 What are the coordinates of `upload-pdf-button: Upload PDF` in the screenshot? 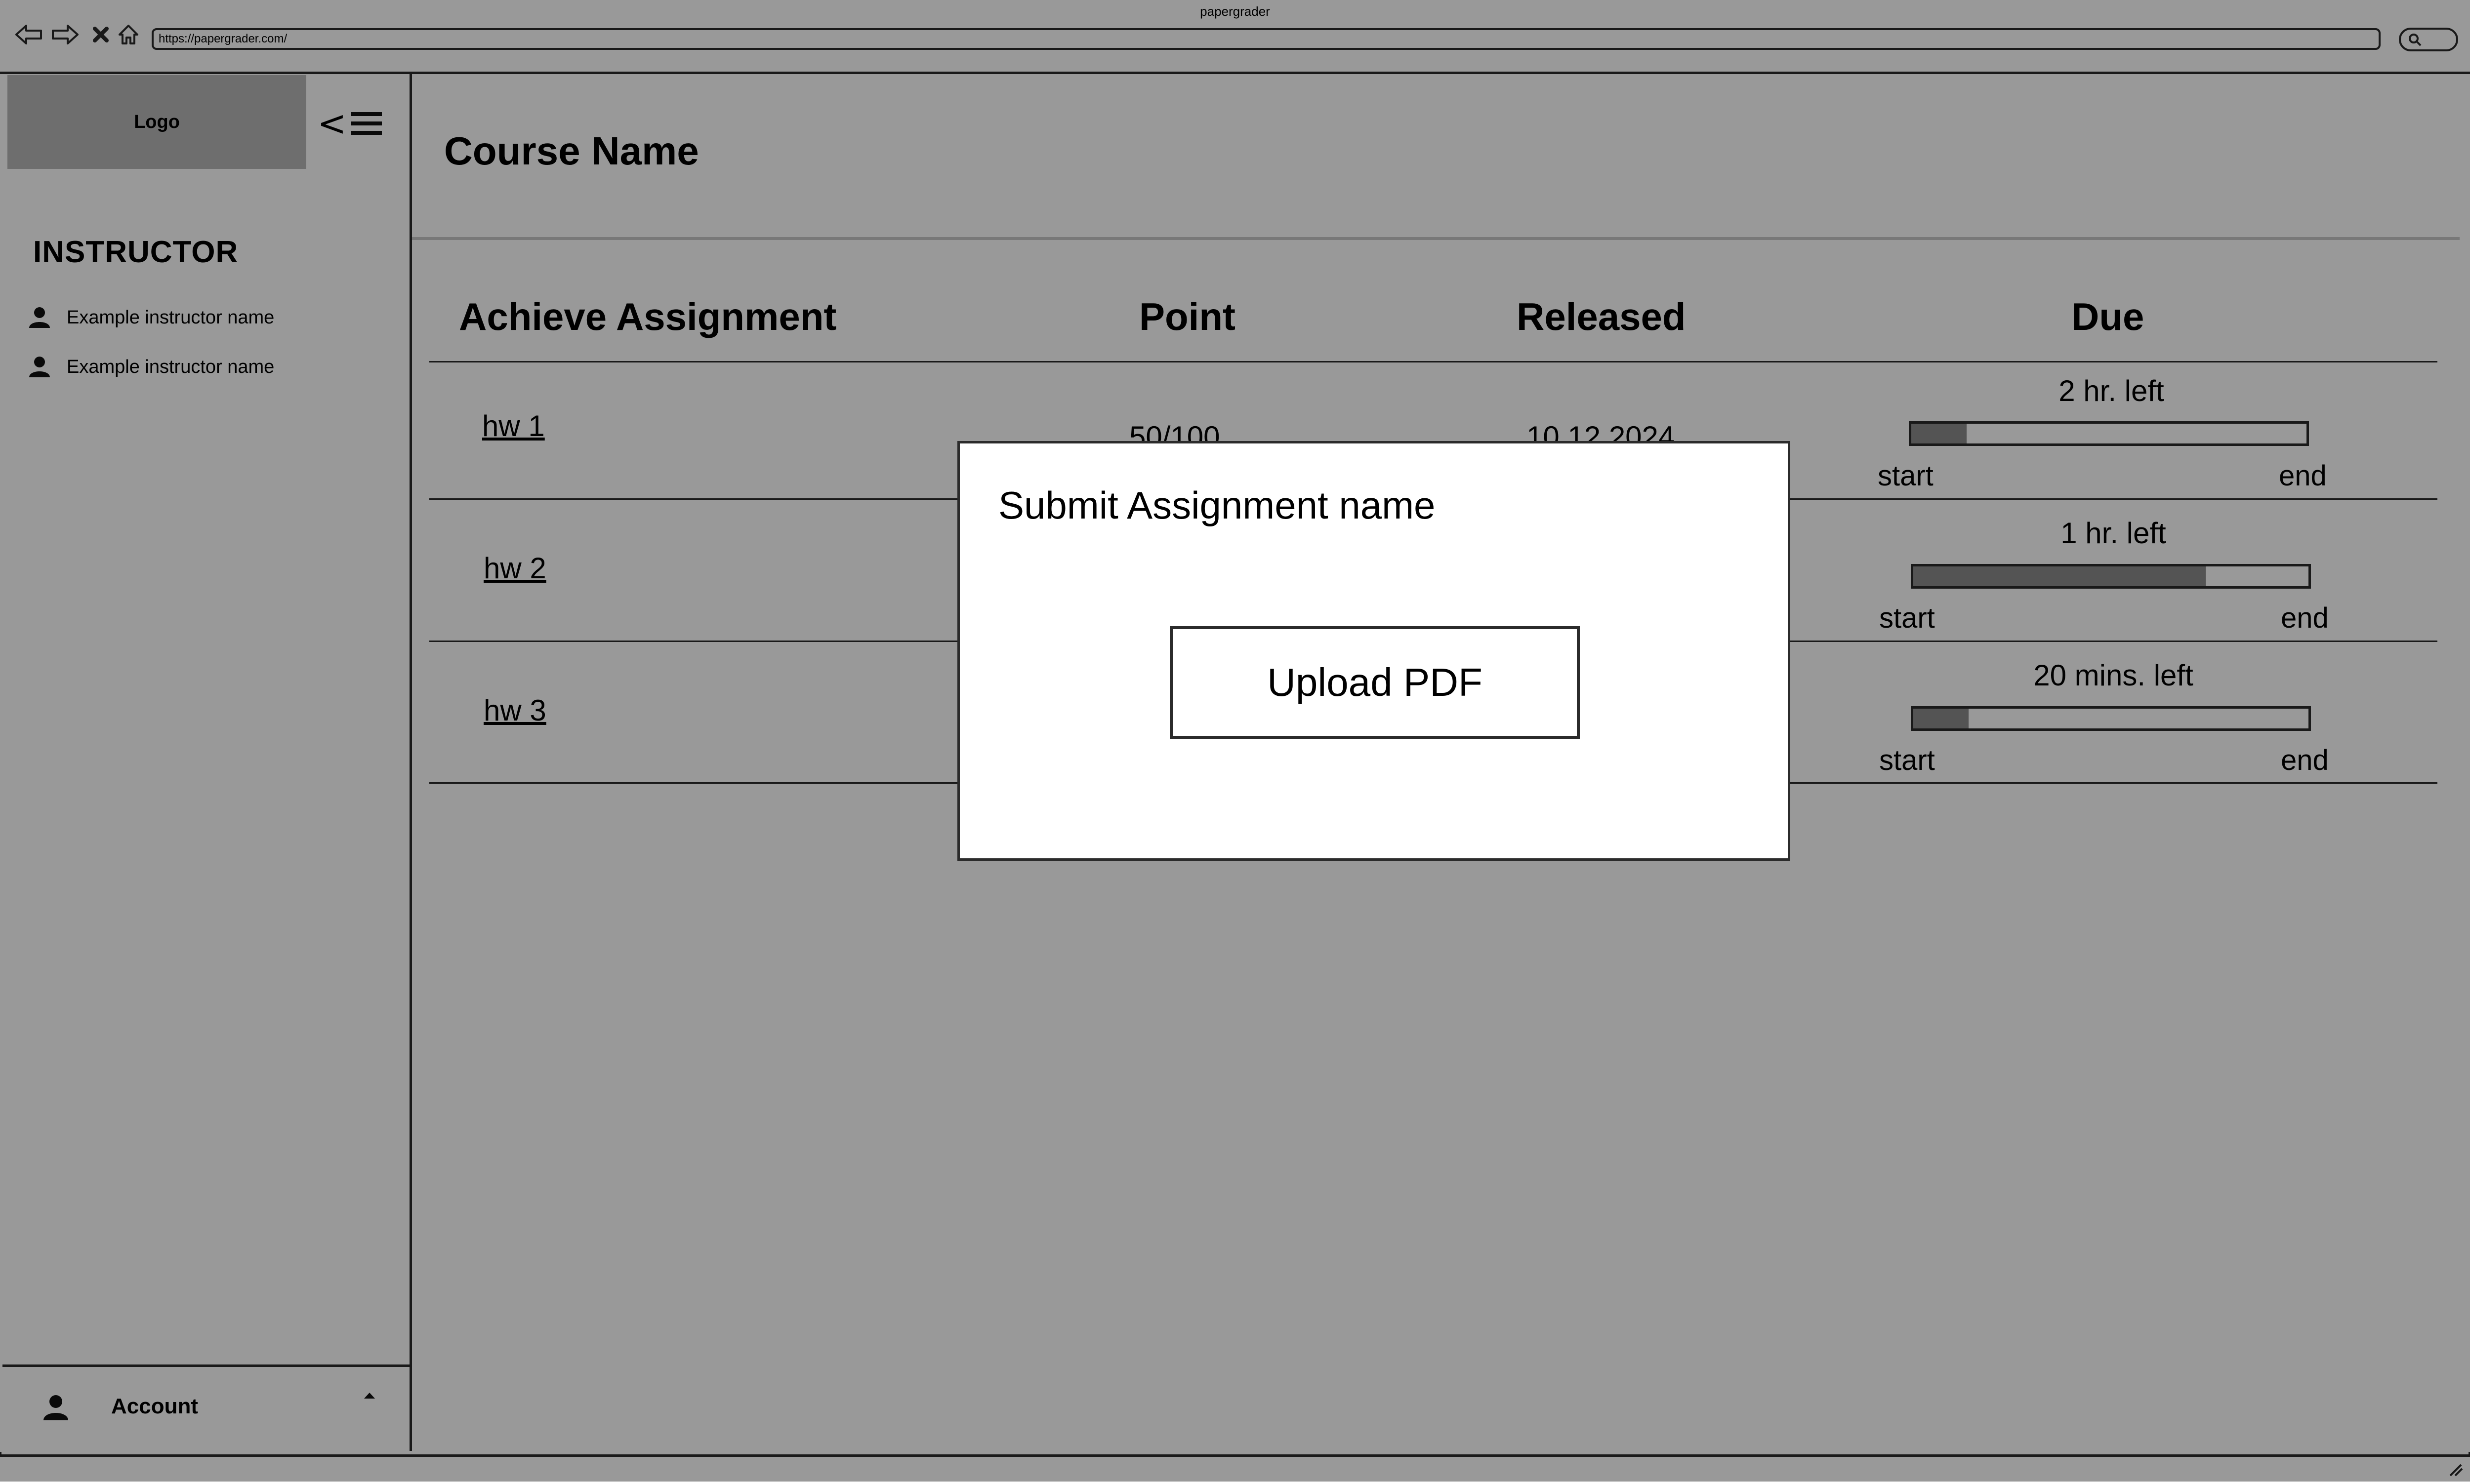 It's located at (1375, 682).